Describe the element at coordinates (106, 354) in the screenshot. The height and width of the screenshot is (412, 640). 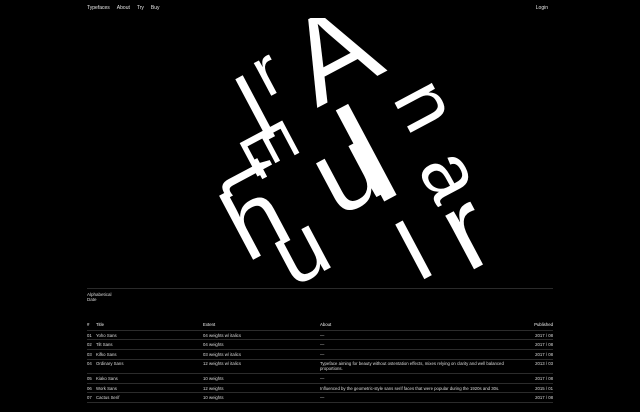
I see `cell-title: Kifko Sans` at that location.